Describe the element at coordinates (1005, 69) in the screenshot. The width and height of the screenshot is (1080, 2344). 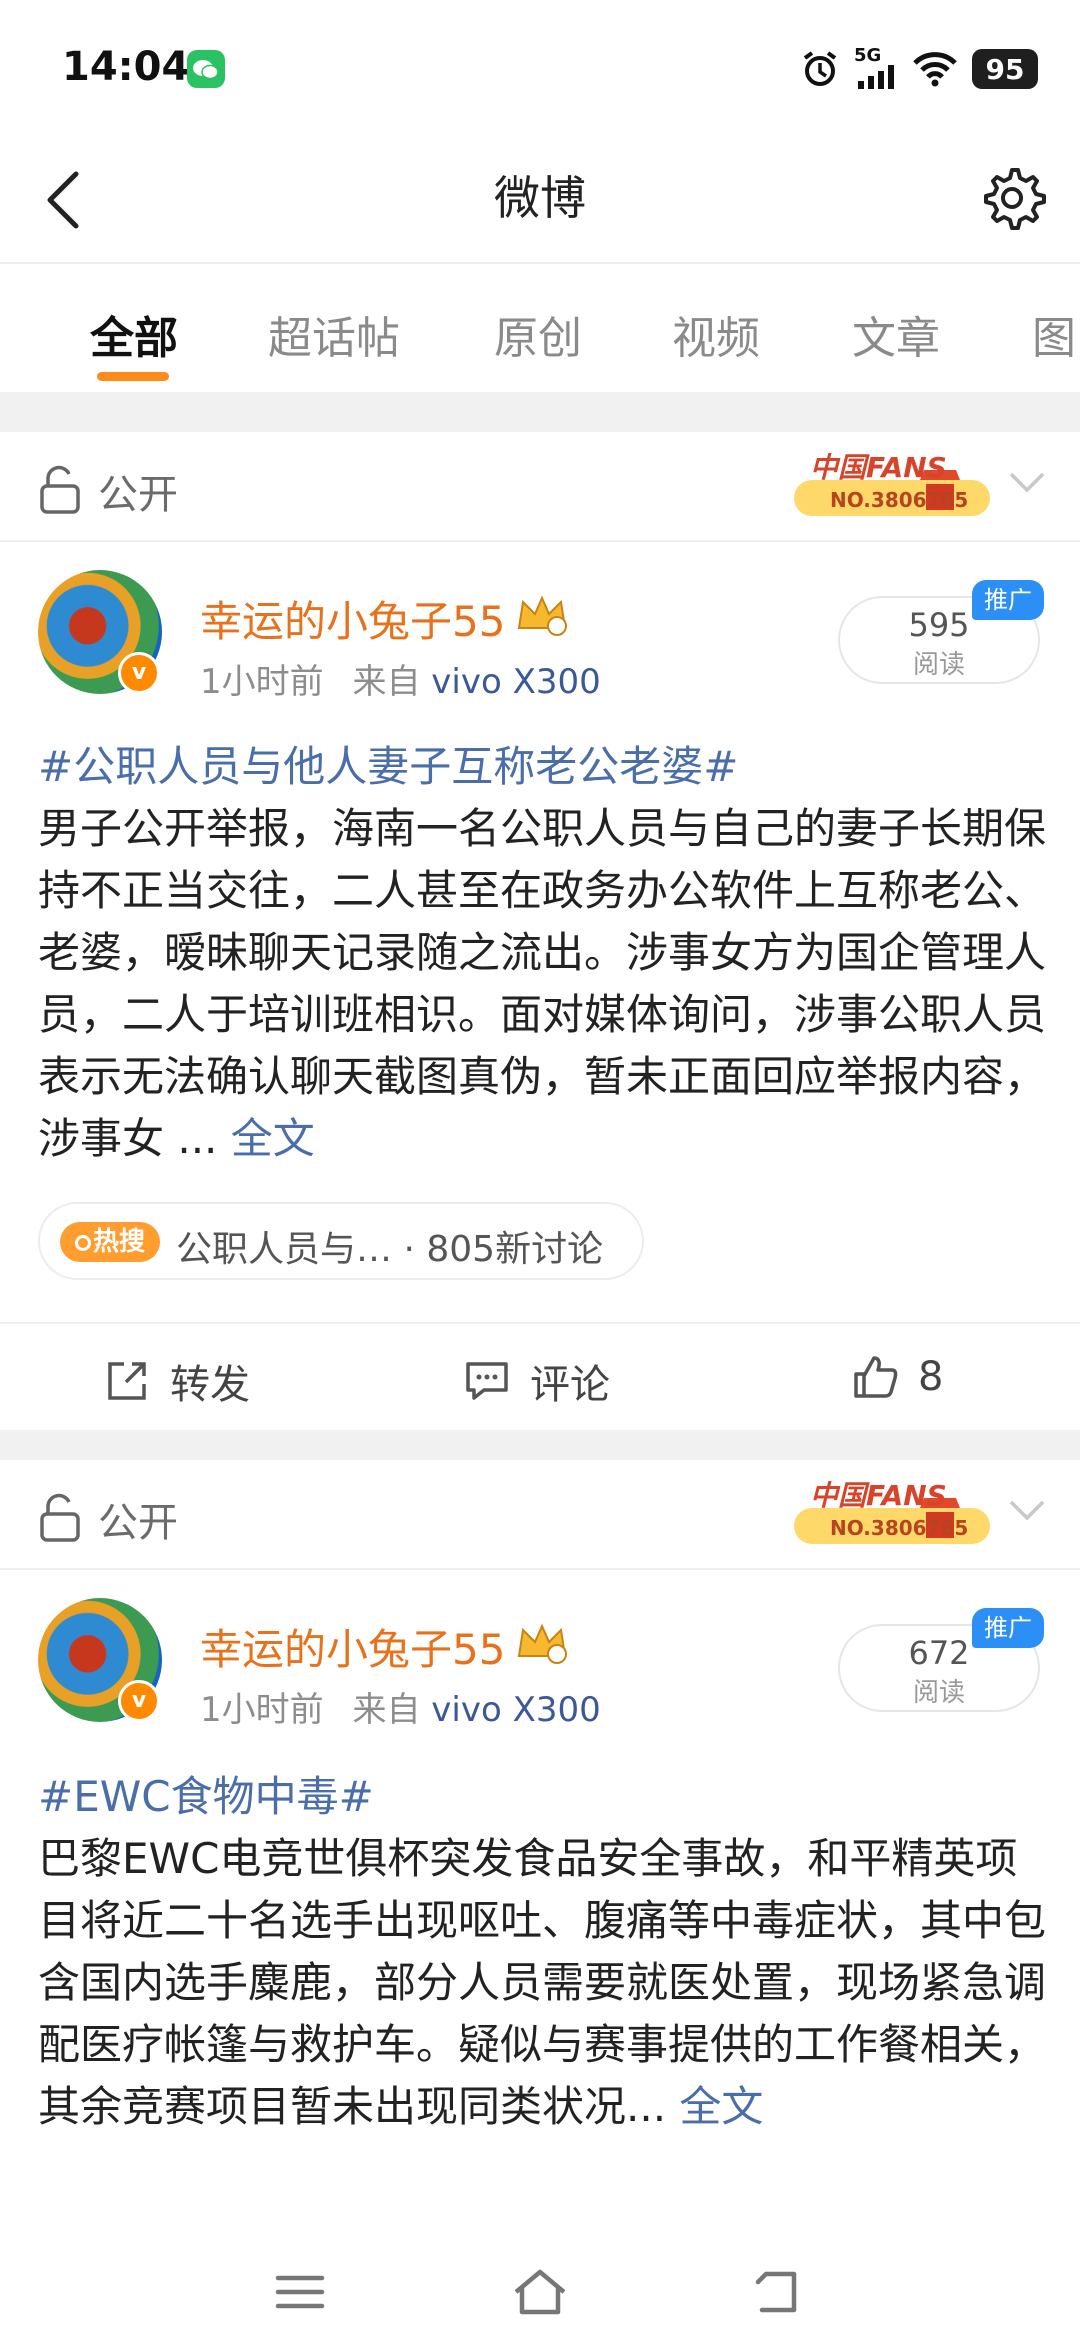
I see `battery-indicator: 95` at that location.